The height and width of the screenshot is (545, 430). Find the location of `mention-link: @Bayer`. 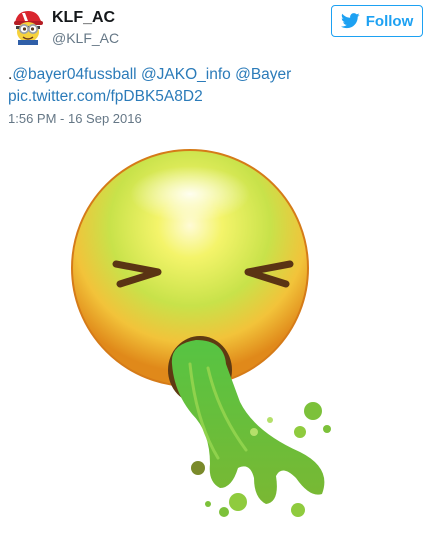

mention-link: @Bayer is located at coordinates (263, 74).